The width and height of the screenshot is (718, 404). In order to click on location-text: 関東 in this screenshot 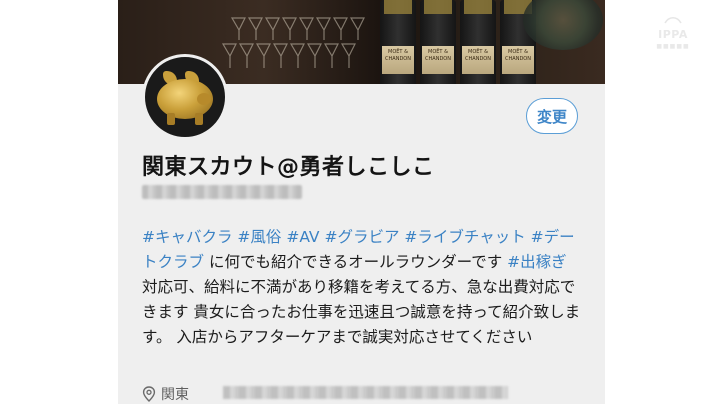, I will do `click(175, 395)`.